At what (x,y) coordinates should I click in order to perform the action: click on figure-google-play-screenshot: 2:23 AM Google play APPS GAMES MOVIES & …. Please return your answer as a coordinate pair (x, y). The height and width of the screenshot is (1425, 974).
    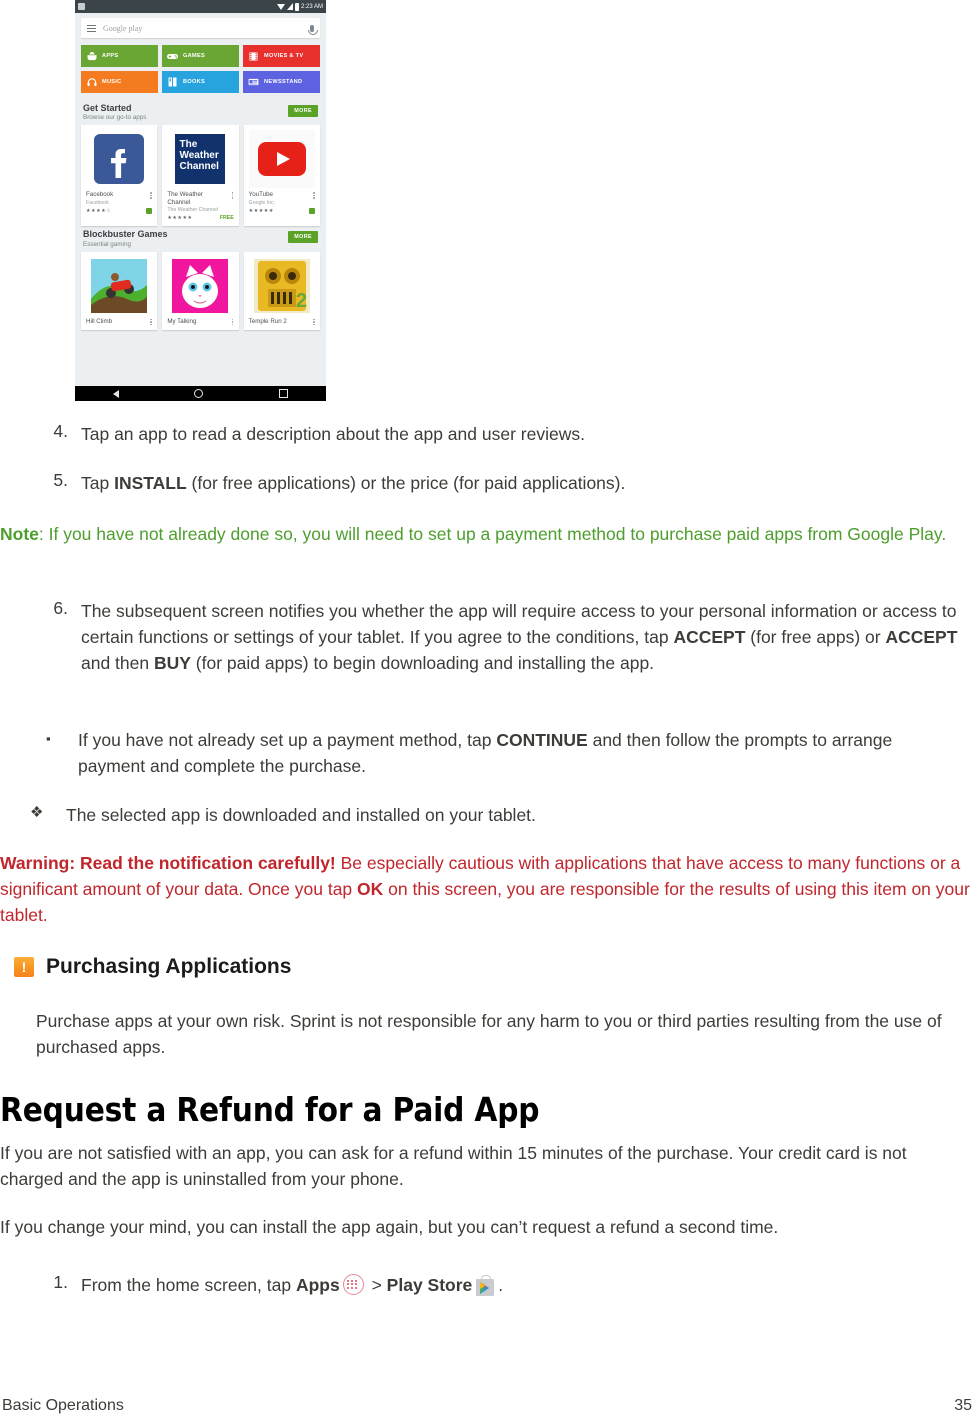
    Looking at the image, I should click on (200, 200).